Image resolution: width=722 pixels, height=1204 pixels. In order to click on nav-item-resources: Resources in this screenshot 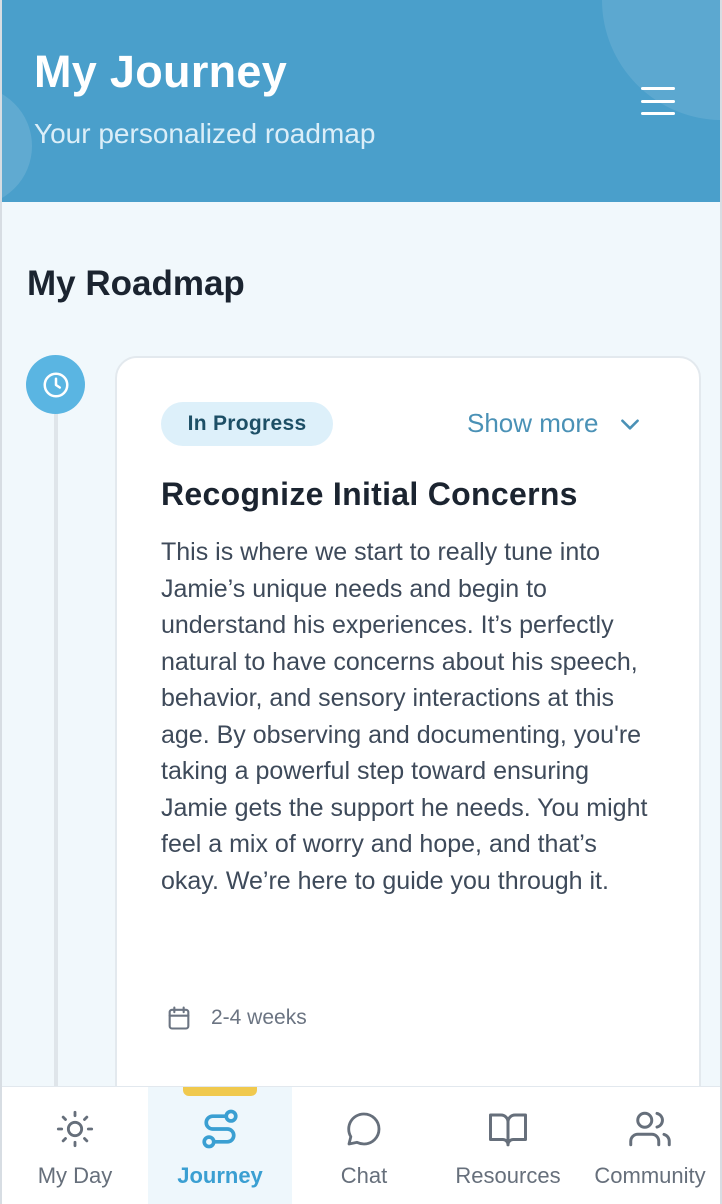, I will do `click(508, 1145)`.